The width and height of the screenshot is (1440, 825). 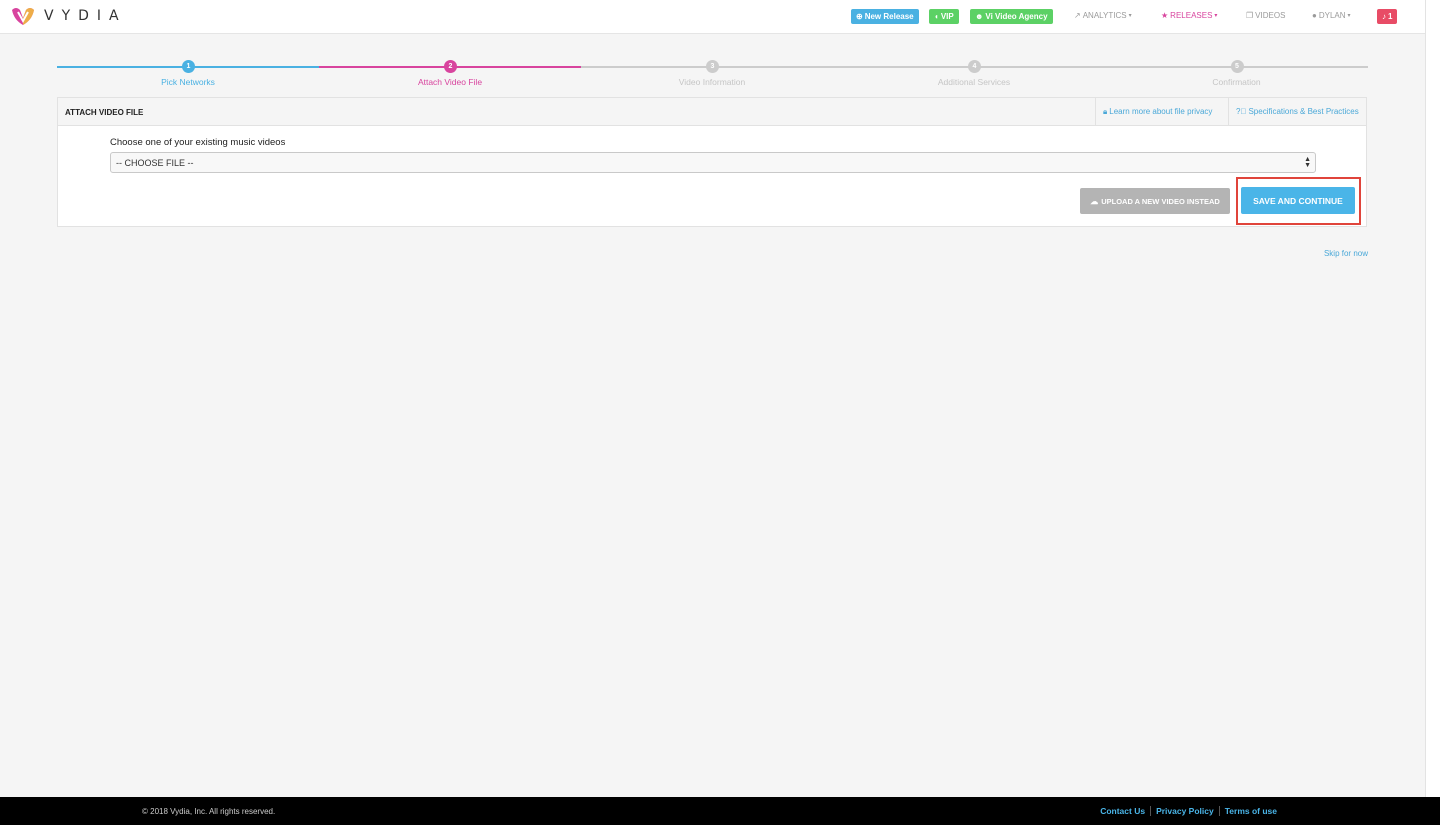 I want to click on skip-for-now-link: Skip for now, so click(x=1346, y=253).